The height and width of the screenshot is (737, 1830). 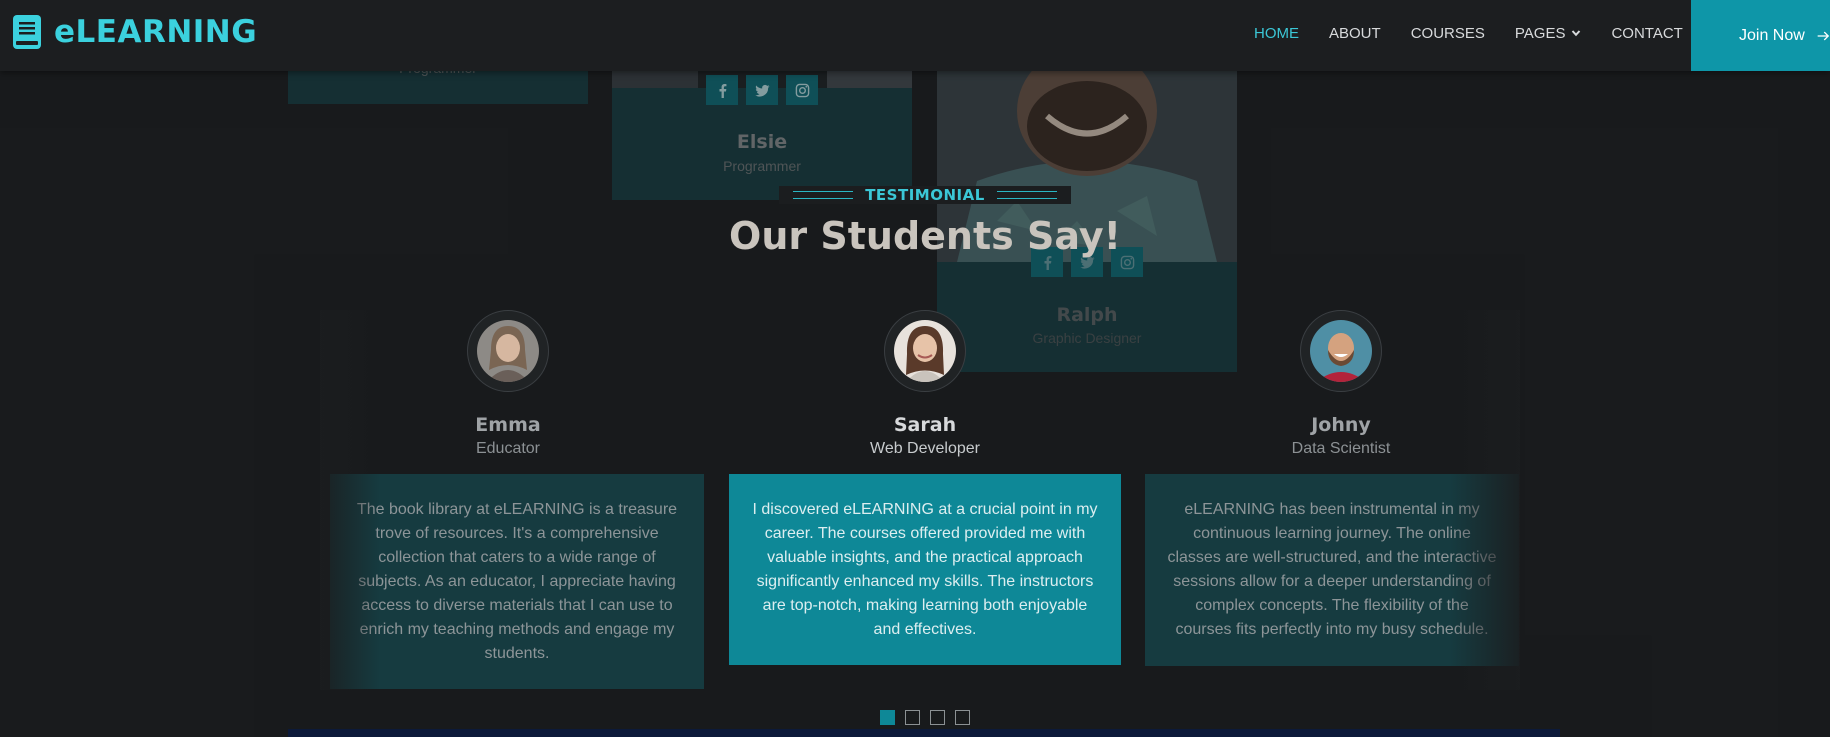 I want to click on twitter-icon, so click(x=762, y=90).